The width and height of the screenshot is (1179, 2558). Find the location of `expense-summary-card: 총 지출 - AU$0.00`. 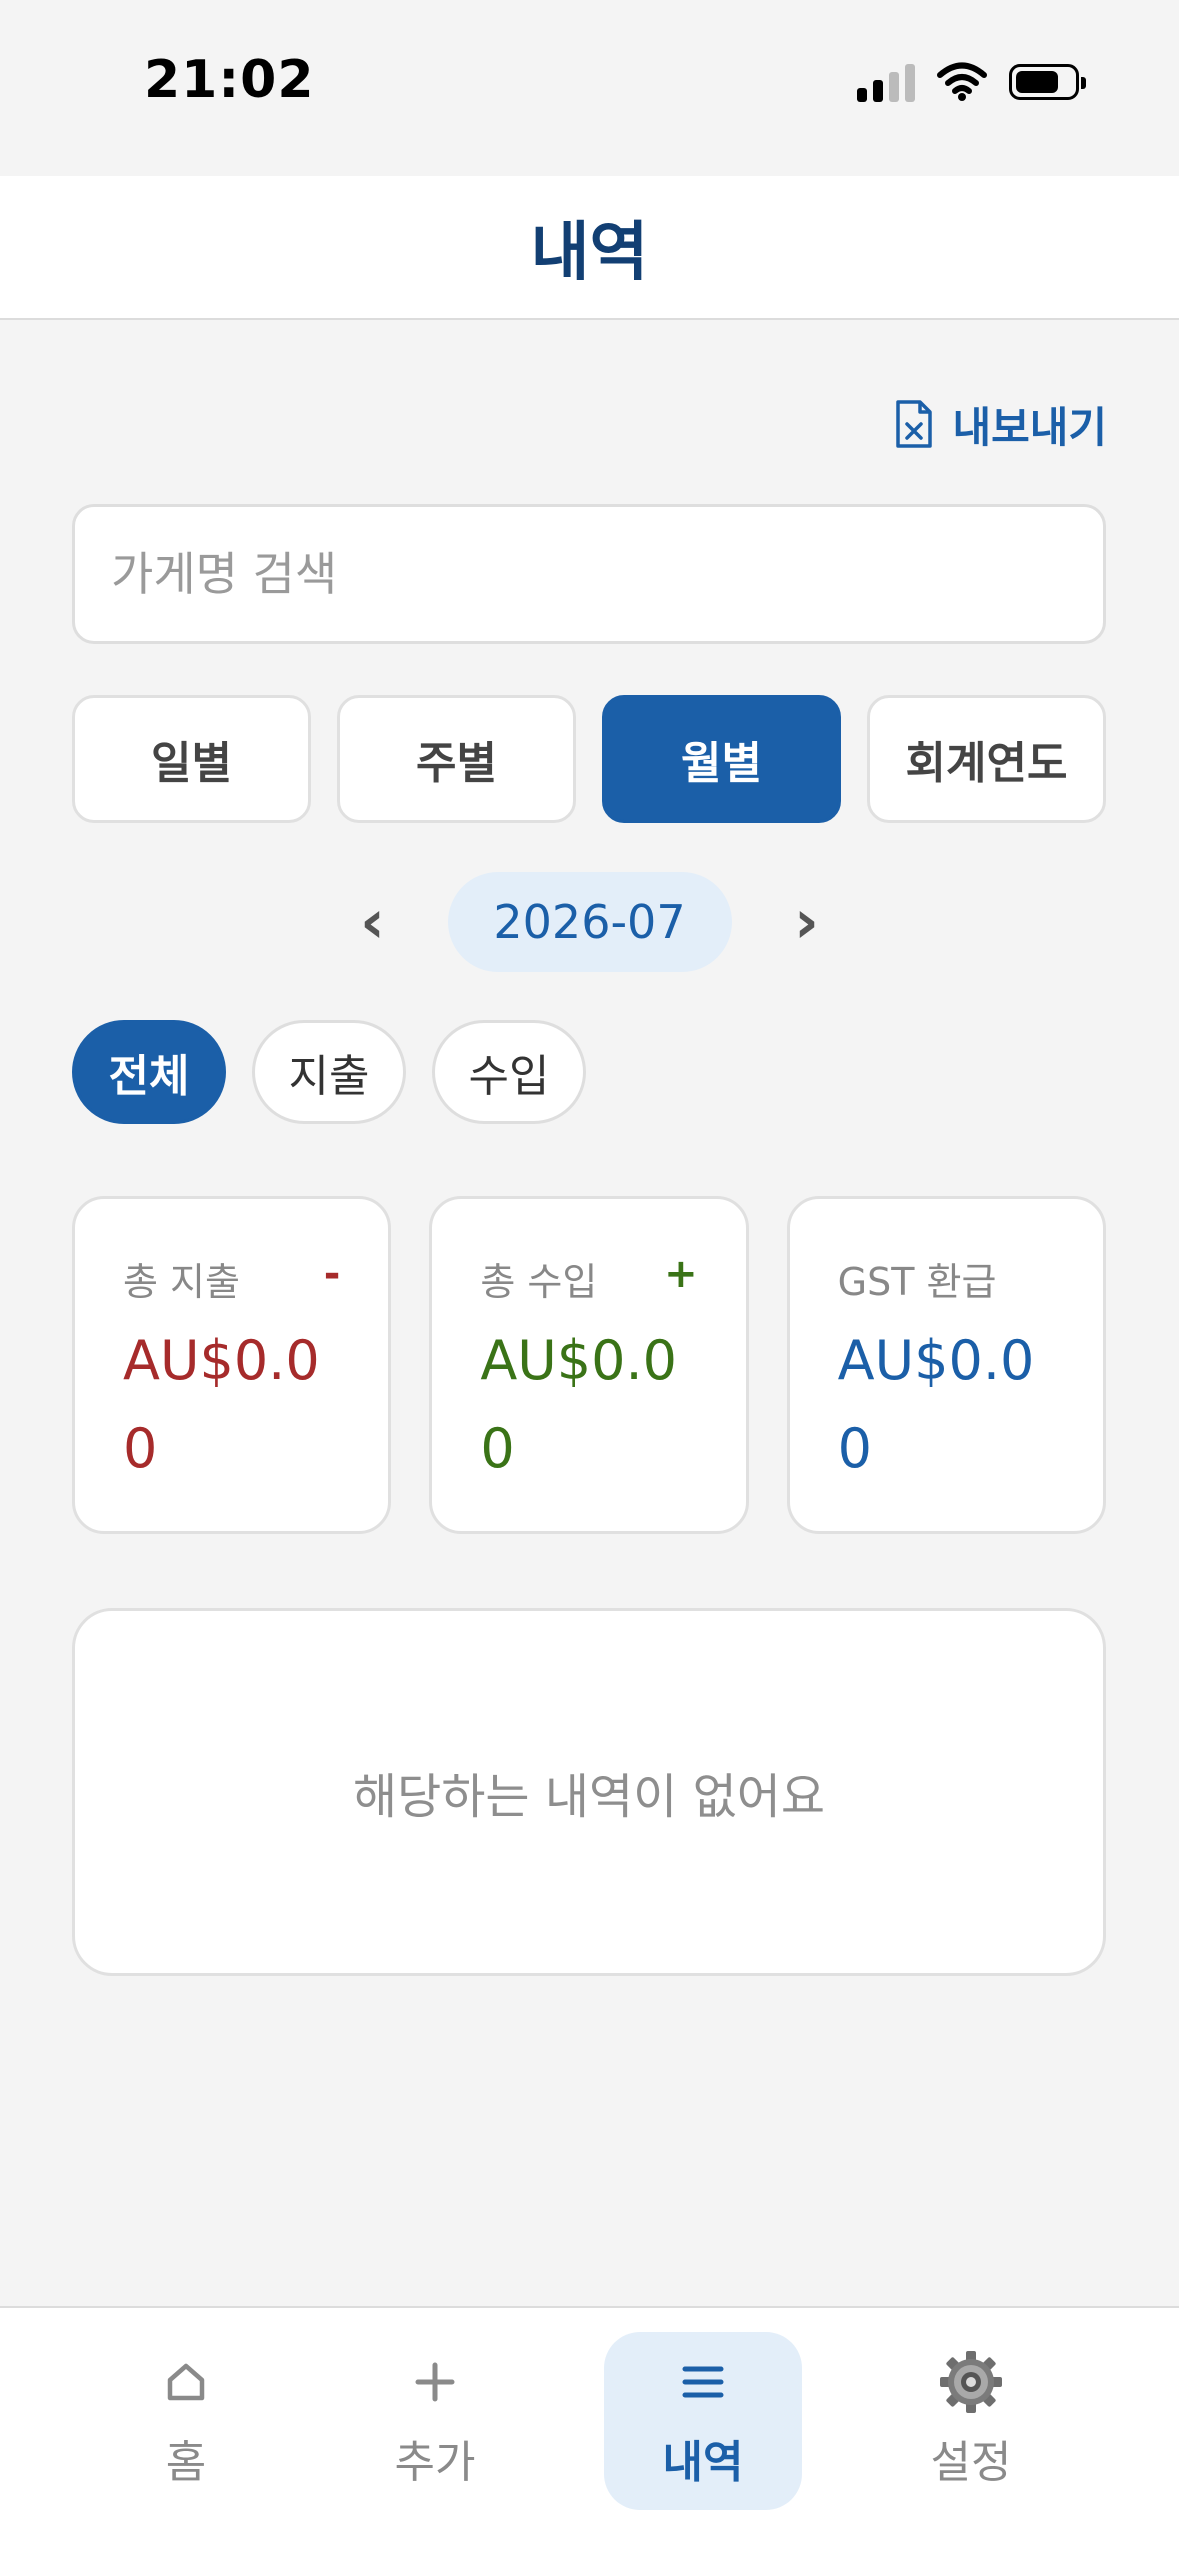

expense-summary-card: 총 지출 - AU$0.00 is located at coordinates (232, 1365).